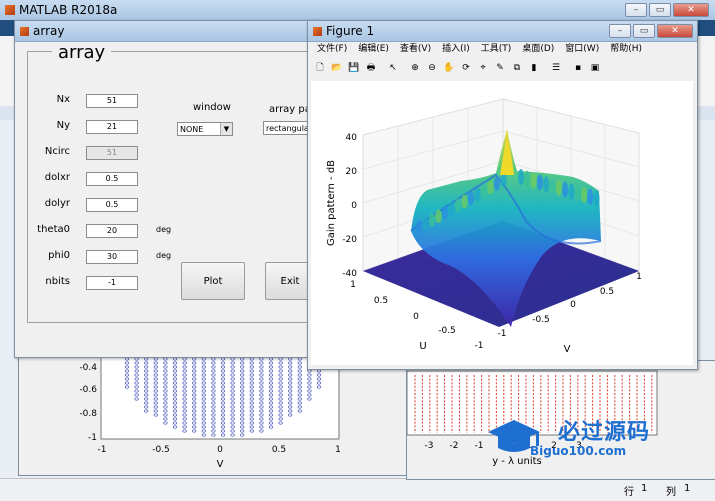 This screenshot has height=501, width=715. What do you see at coordinates (88, 414) in the screenshot?
I see `ytick-label: -0.8` at bounding box center [88, 414].